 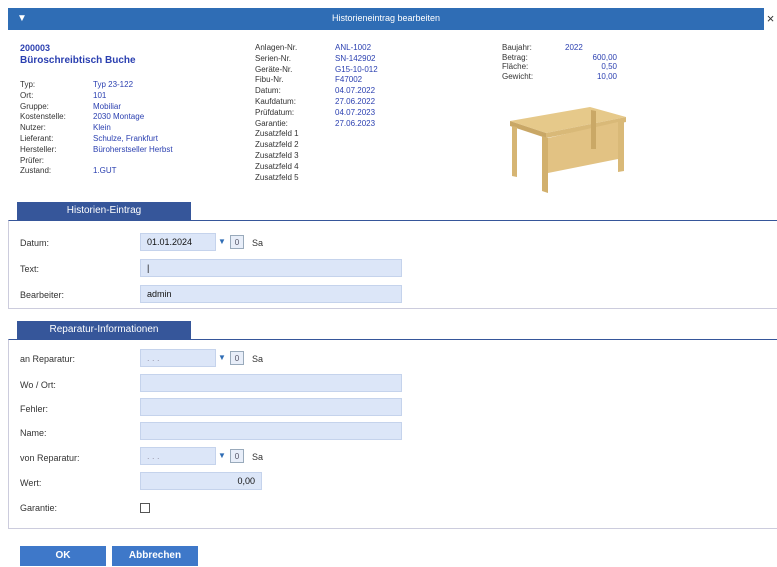 What do you see at coordinates (237, 358) in the screenshot?
I see `repair-to-spinner: 0` at bounding box center [237, 358].